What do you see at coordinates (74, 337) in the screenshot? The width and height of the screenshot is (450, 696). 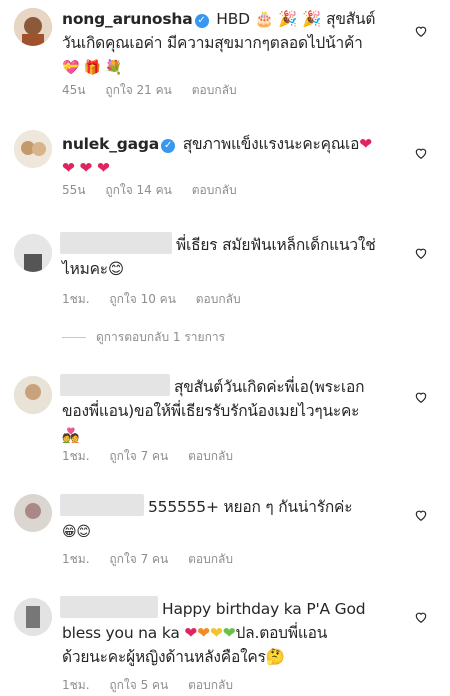 I see `divider` at bounding box center [74, 337].